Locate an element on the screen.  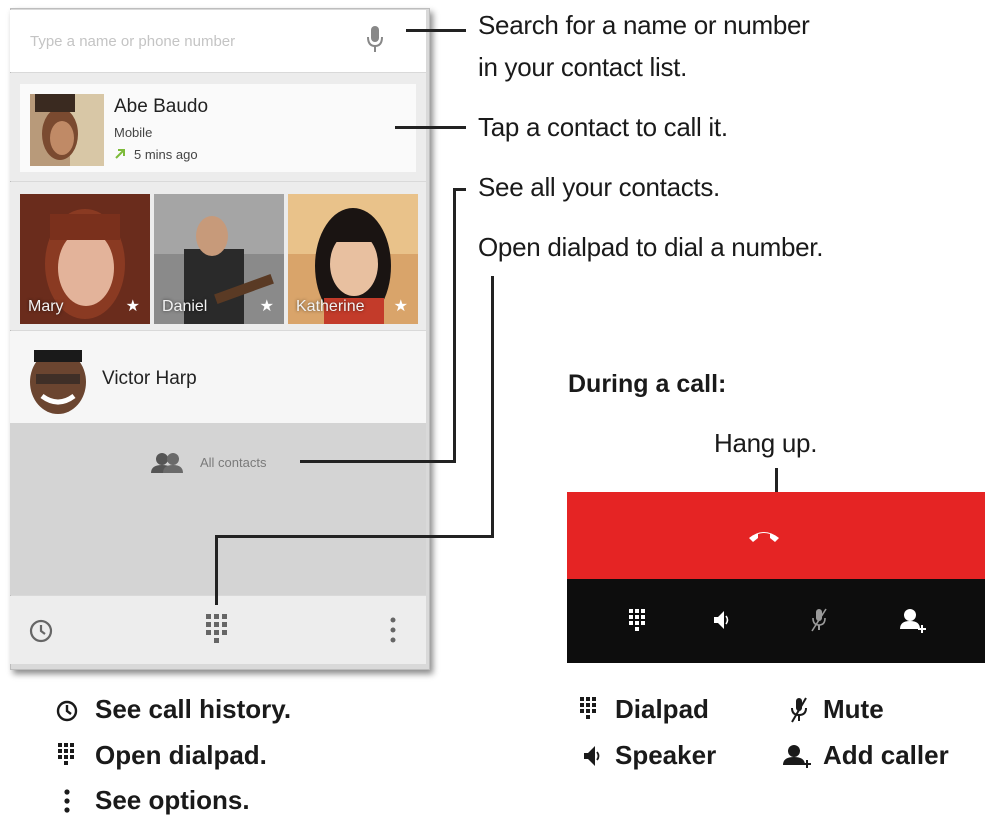
callout-search-line2: in your contact list. is located at coordinates (583, 67).